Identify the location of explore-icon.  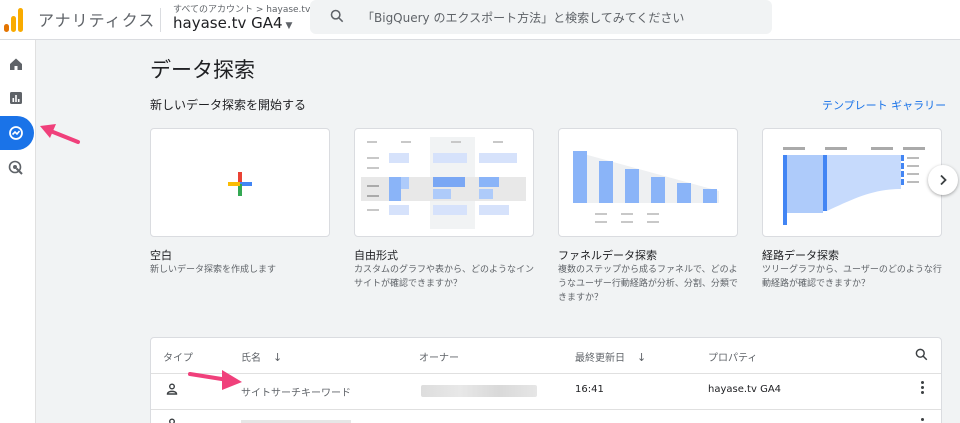
(16, 133).